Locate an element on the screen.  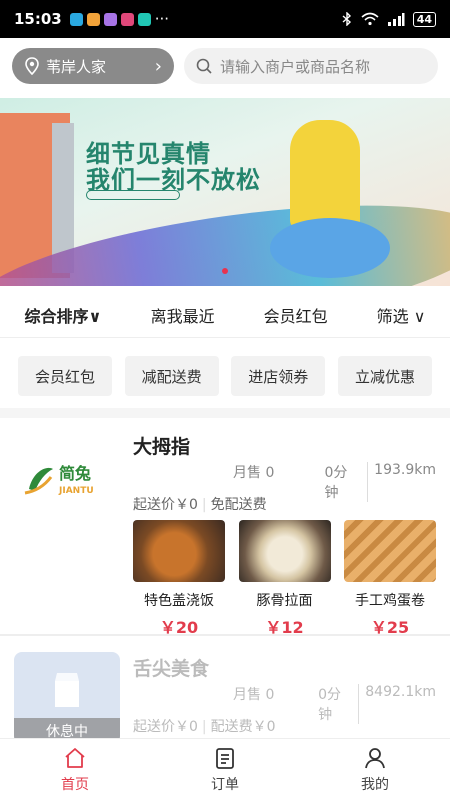
status-right: 44 is located at coordinates (388, 19).